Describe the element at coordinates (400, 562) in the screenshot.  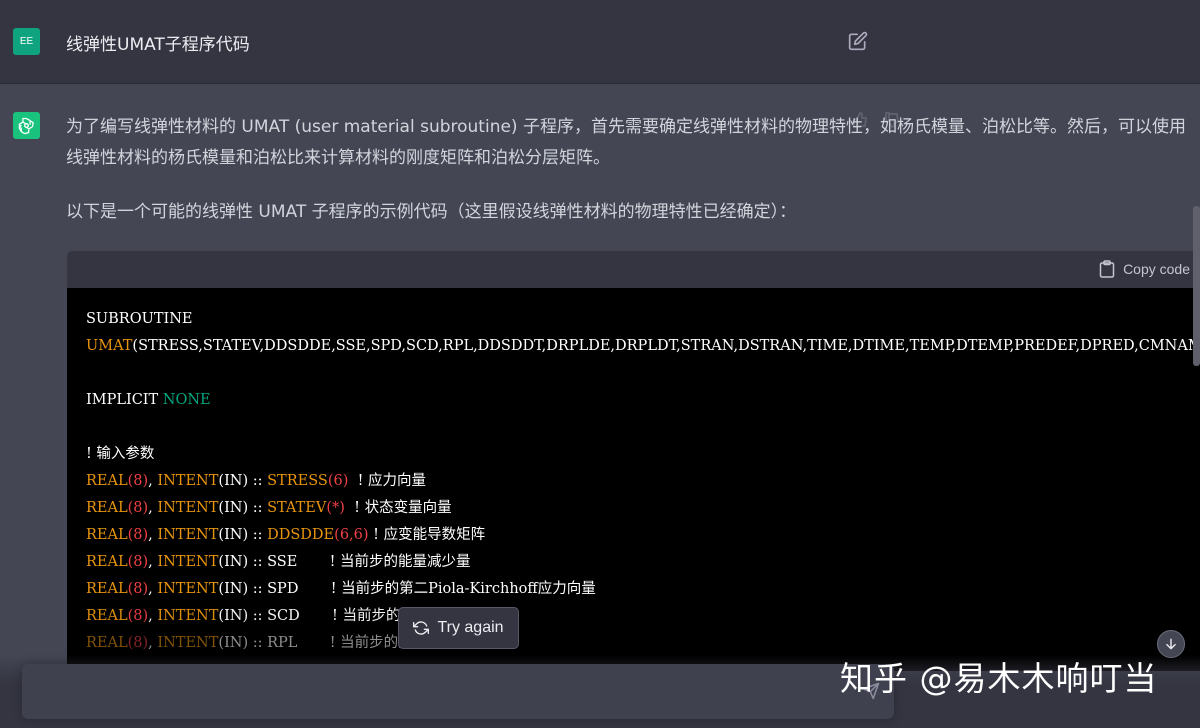
I see `code-token: ! 当前步的能量减少量` at that location.